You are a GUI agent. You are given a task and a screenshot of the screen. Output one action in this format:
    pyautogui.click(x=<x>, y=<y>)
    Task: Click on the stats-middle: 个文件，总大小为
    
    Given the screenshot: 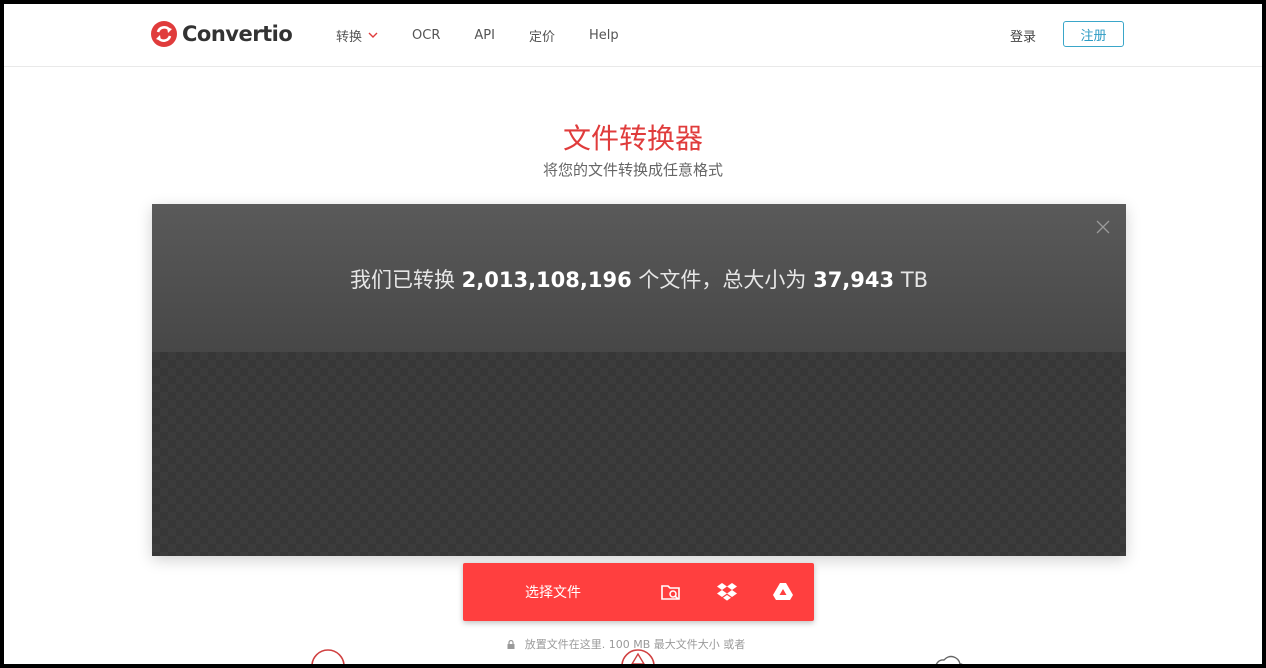 What is the action you would take?
    pyautogui.click(x=722, y=280)
    